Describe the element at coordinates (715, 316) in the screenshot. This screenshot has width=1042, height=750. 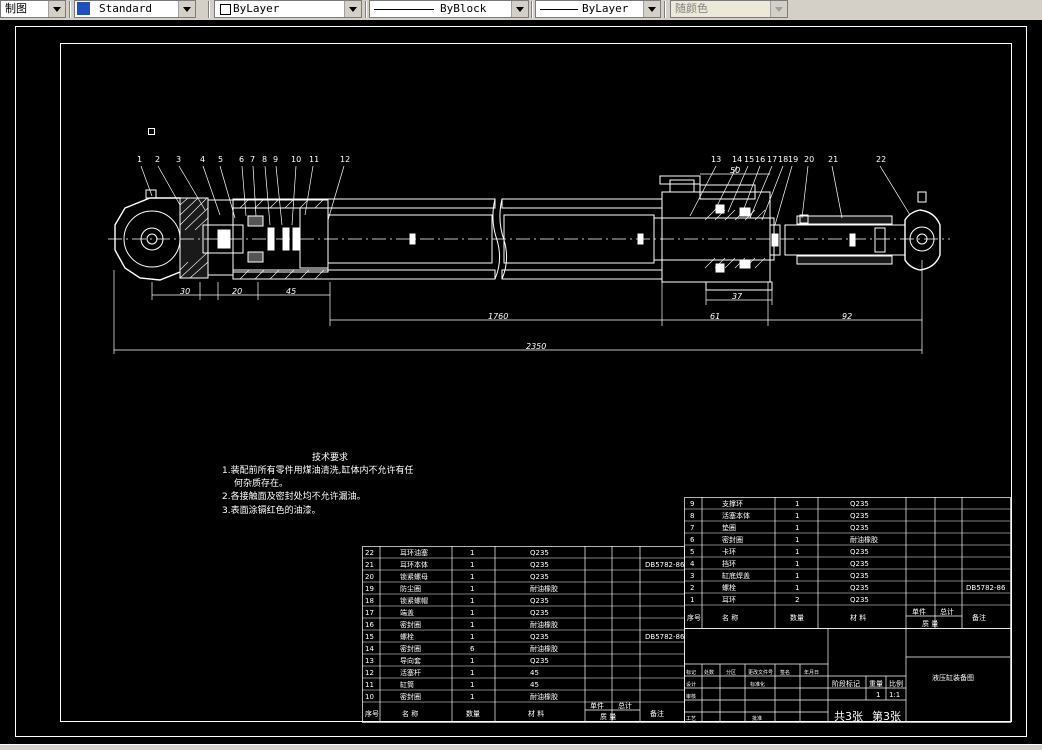
I see `dim-61: 61` at that location.